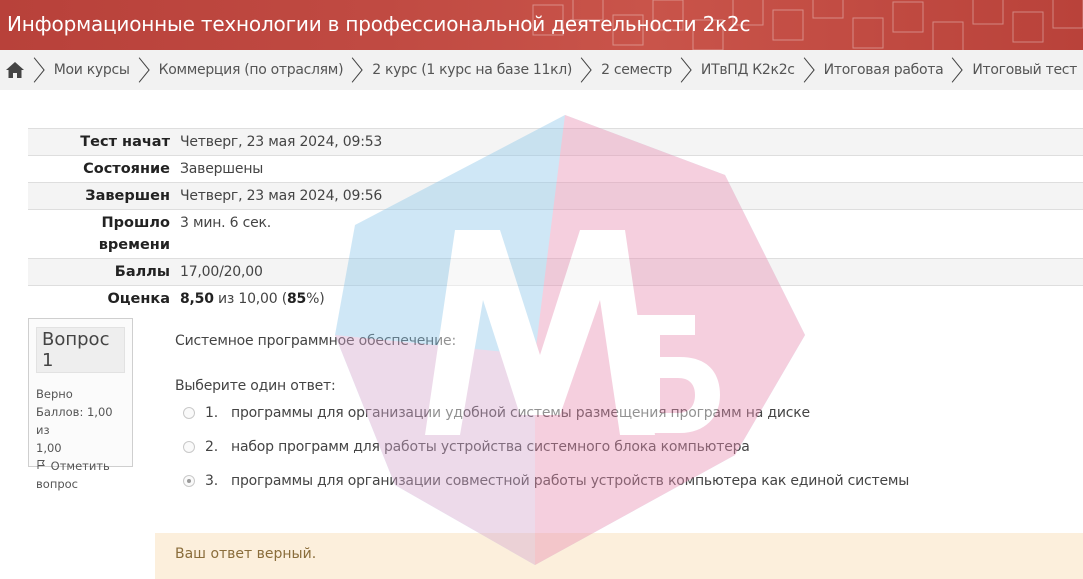 This screenshot has height=579, width=1083. What do you see at coordinates (636, 70) in the screenshot?
I see `breadcrumb-item-semester: 2 семестр` at bounding box center [636, 70].